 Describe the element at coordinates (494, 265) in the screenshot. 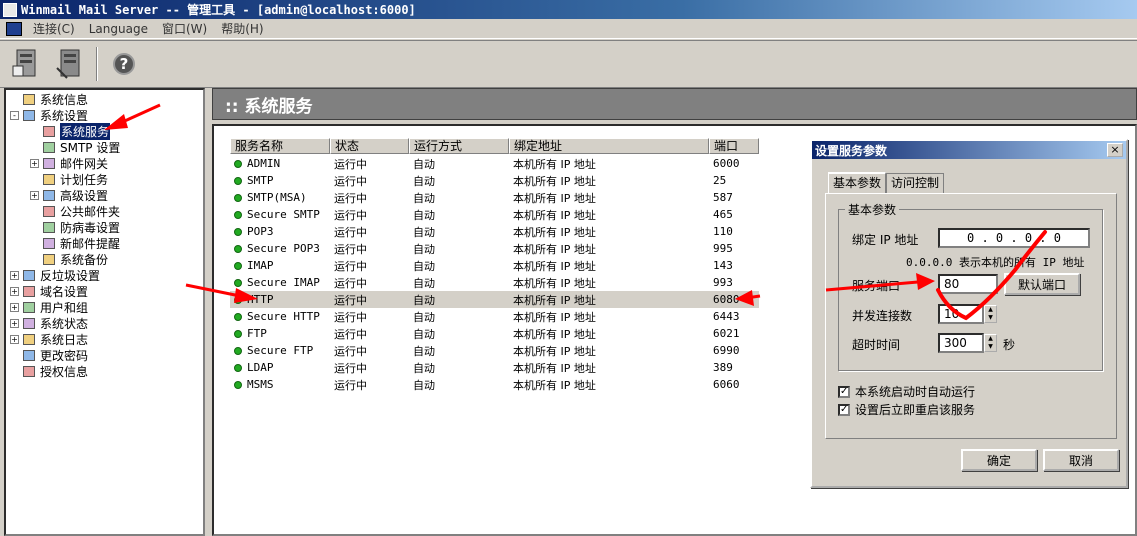

I see `table-row: IMAP 运行中 自动 本机所有 IP 地址 143` at that location.